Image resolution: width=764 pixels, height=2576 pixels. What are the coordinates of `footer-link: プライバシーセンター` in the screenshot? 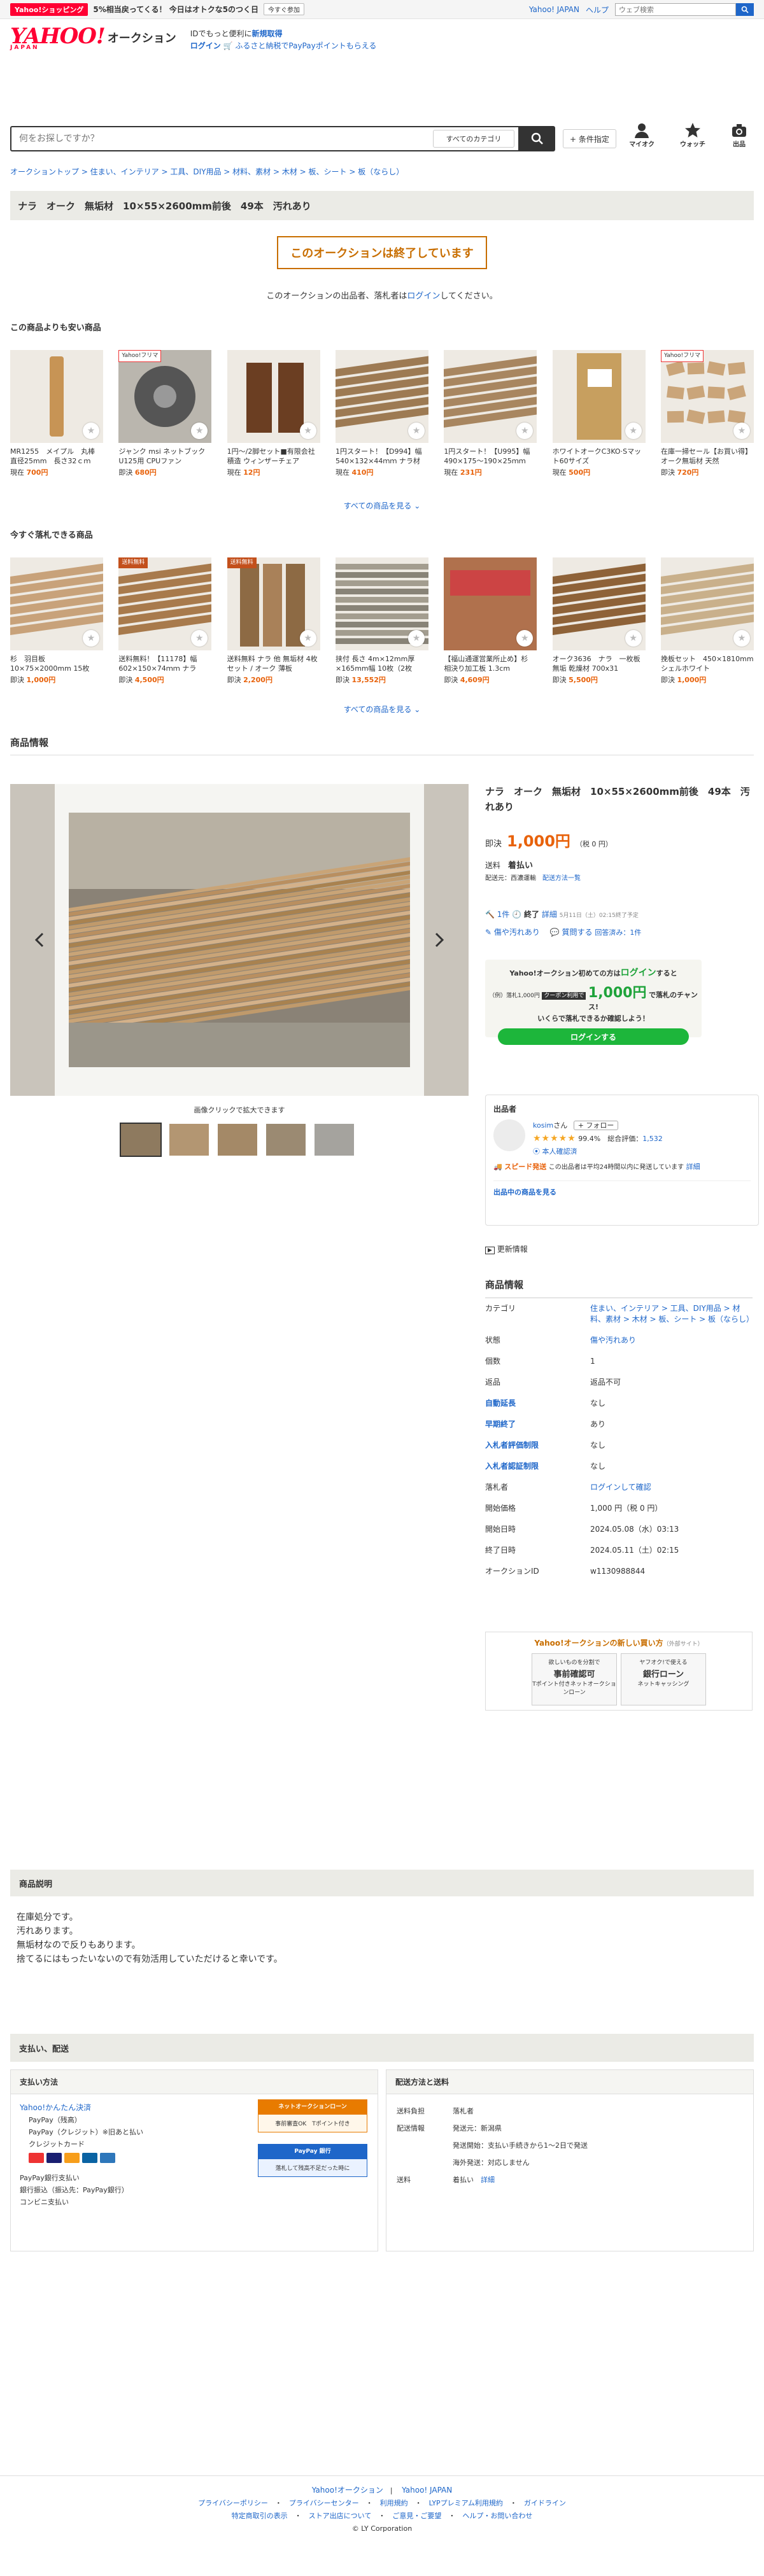 It's located at (324, 2503).